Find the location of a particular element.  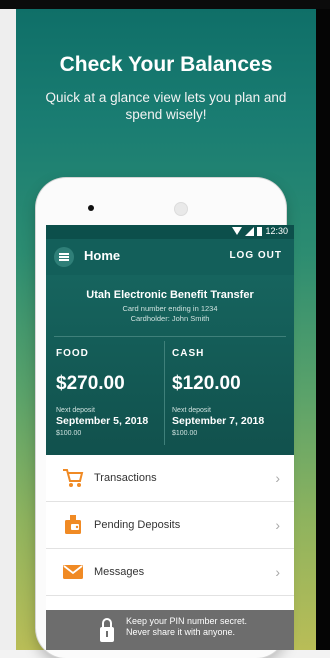

cash-amount: $120.00 is located at coordinates (206, 383).